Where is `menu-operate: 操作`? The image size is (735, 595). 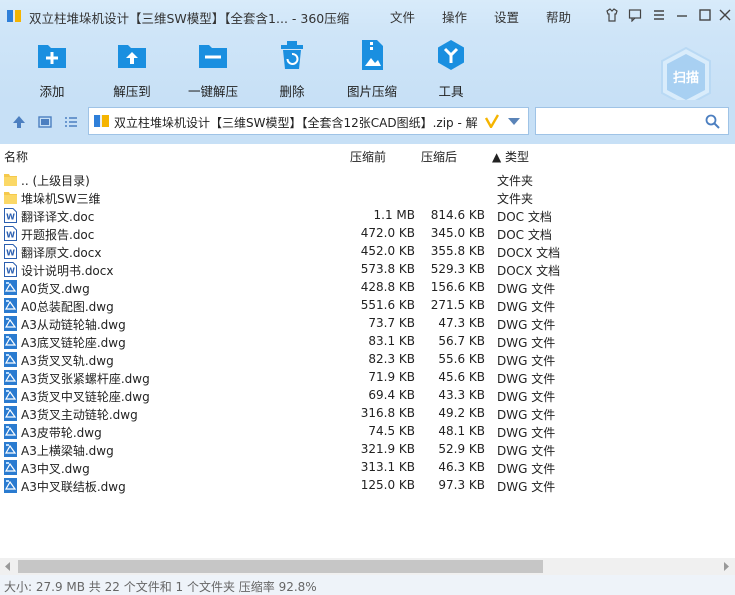 menu-operate: 操作 is located at coordinates (454, 16).